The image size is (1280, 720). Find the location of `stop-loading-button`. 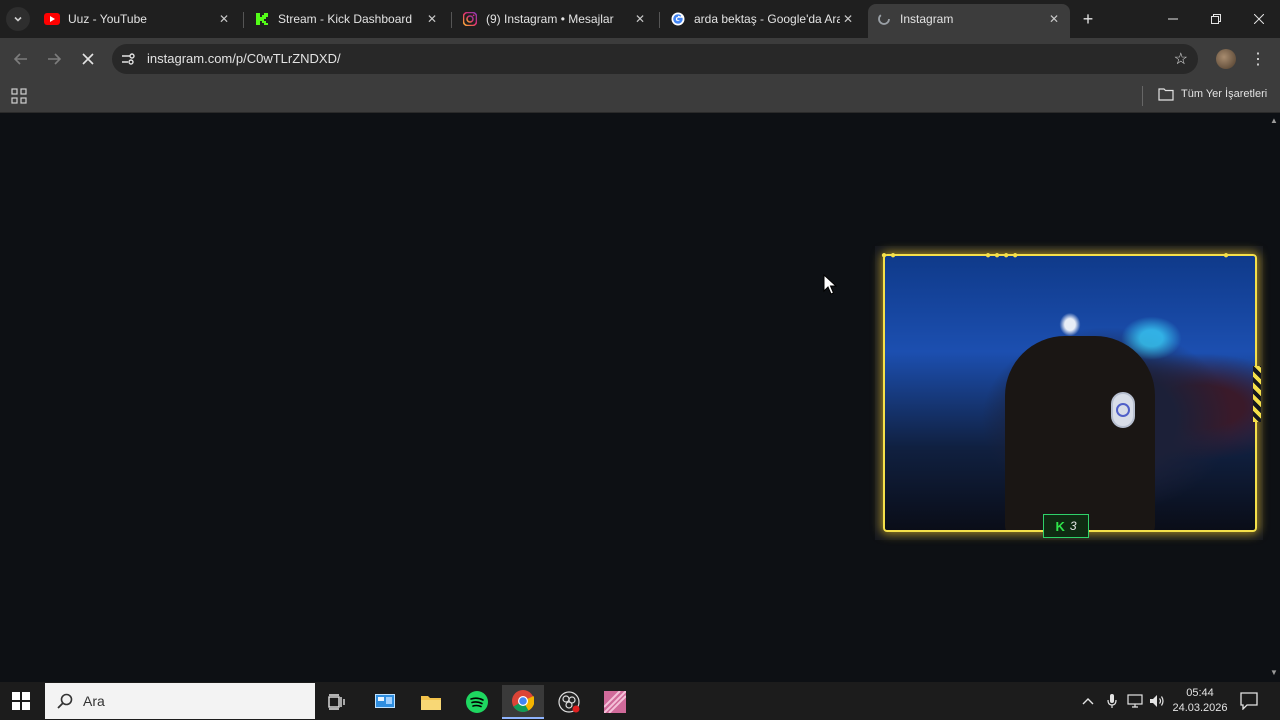

stop-loading-button is located at coordinates (88, 59).